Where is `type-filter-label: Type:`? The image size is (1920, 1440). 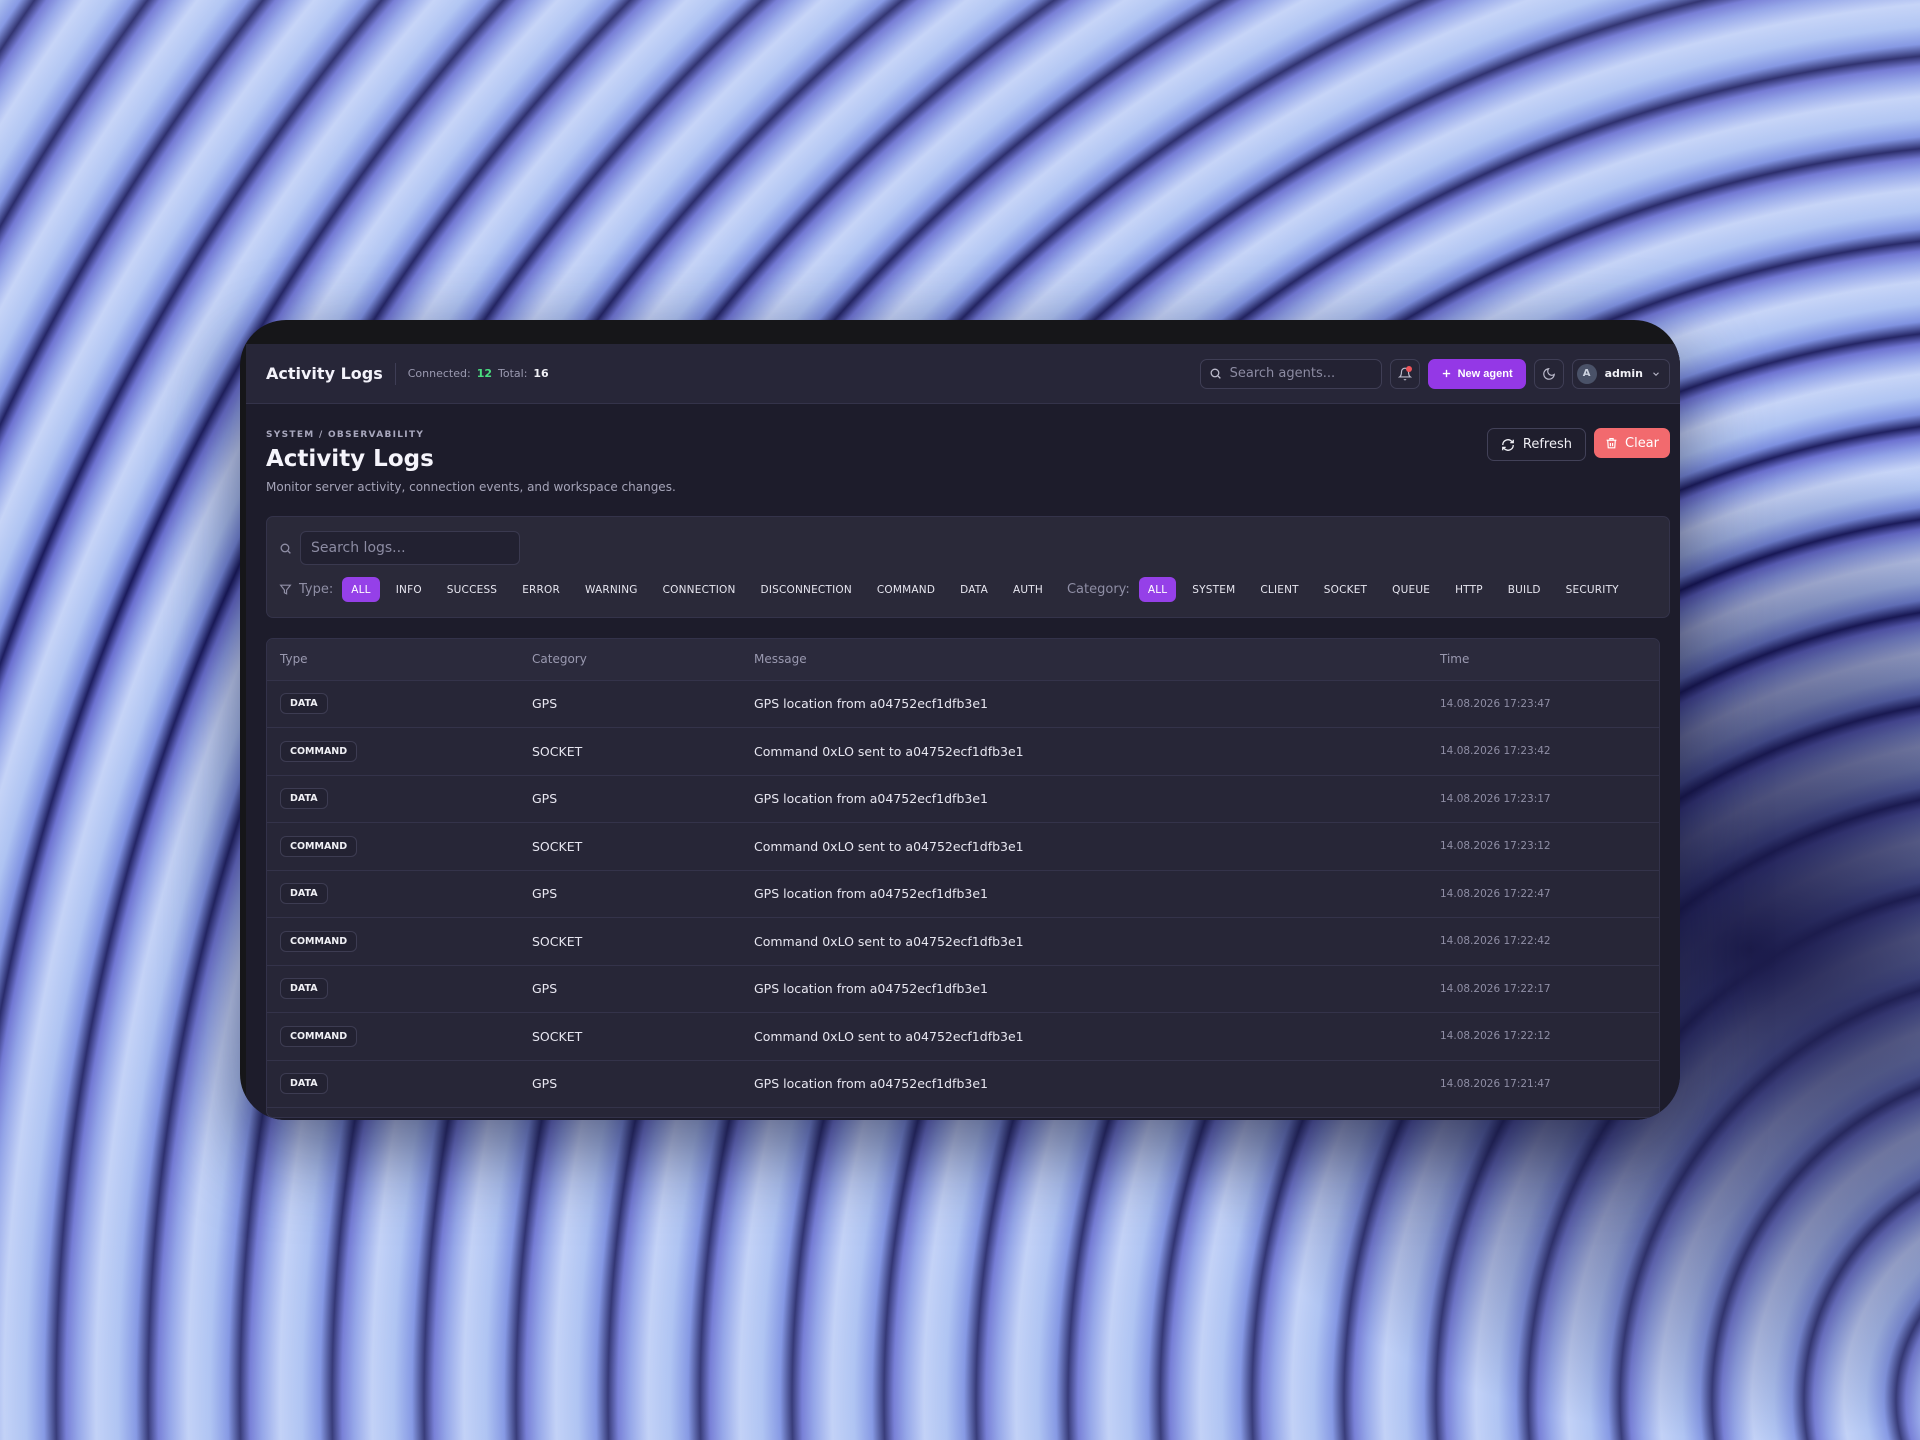 type-filter-label: Type: is located at coordinates (316, 589).